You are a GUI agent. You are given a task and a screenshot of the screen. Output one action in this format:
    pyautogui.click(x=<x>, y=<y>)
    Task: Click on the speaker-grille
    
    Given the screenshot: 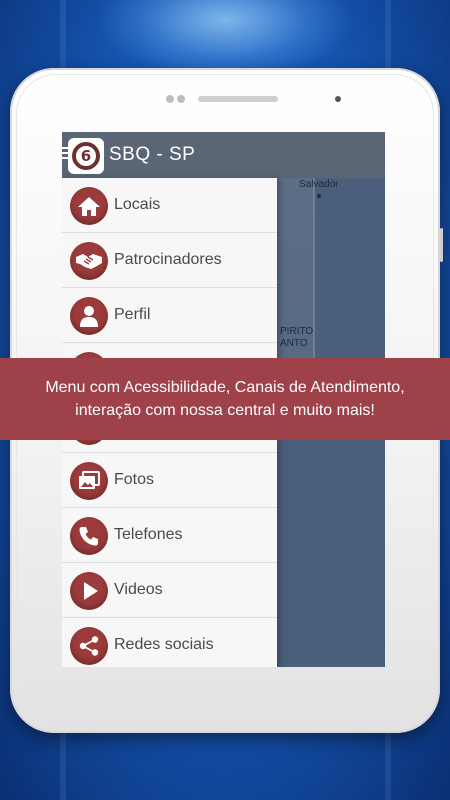 What is the action you would take?
    pyautogui.click(x=238, y=99)
    